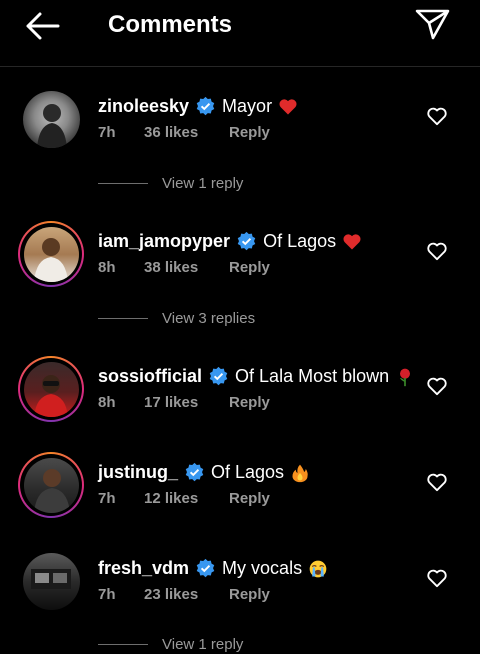 The image size is (480, 654). What do you see at coordinates (138, 472) in the screenshot?
I see `username: justinug_` at bounding box center [138, 472].